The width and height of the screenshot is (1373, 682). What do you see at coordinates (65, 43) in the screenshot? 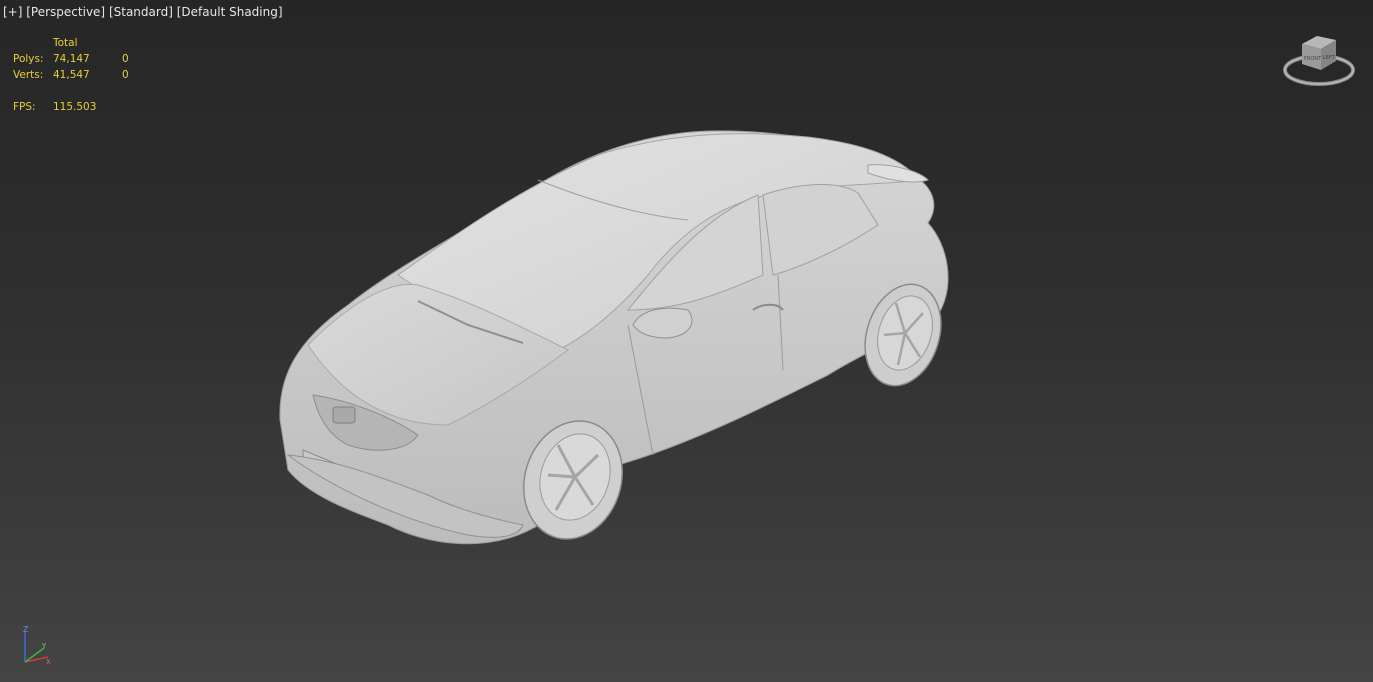
I see `stats-header-total: Total` at bounding box center [65, 43].